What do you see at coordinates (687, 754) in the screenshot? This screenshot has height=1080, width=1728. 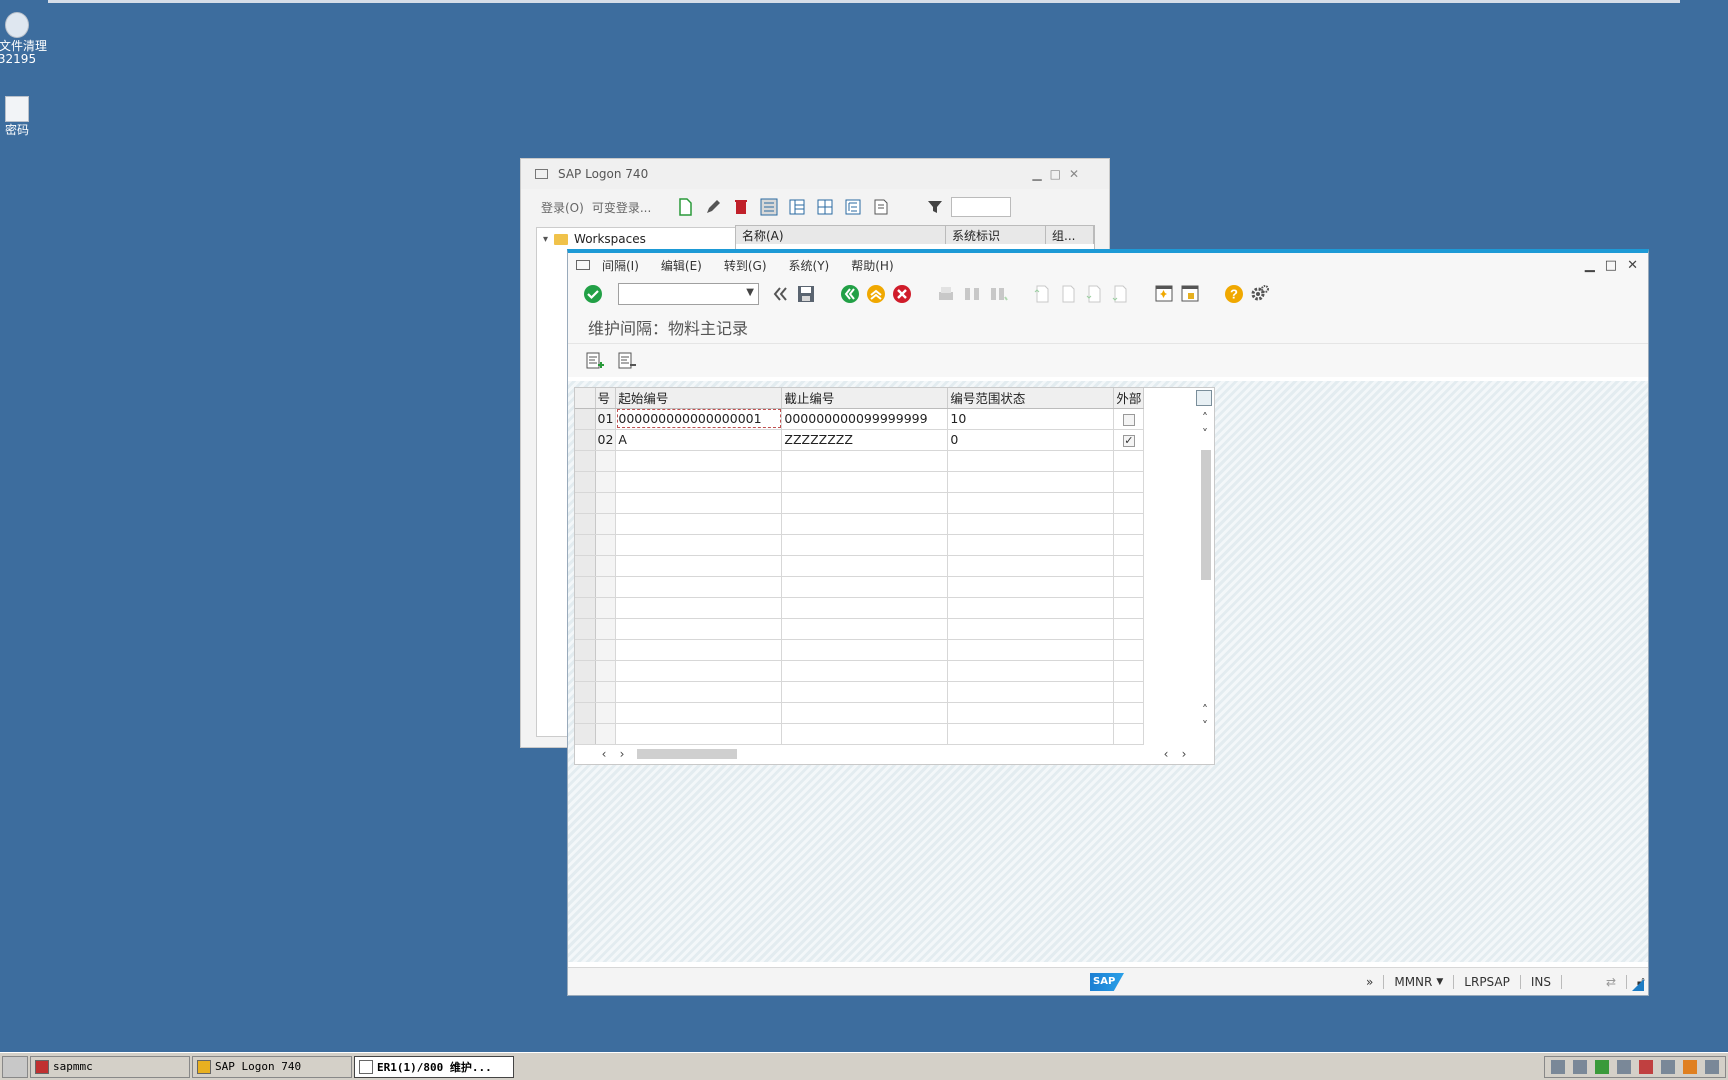 I see `hscroll-thumb` at bounding box center [687, 754].